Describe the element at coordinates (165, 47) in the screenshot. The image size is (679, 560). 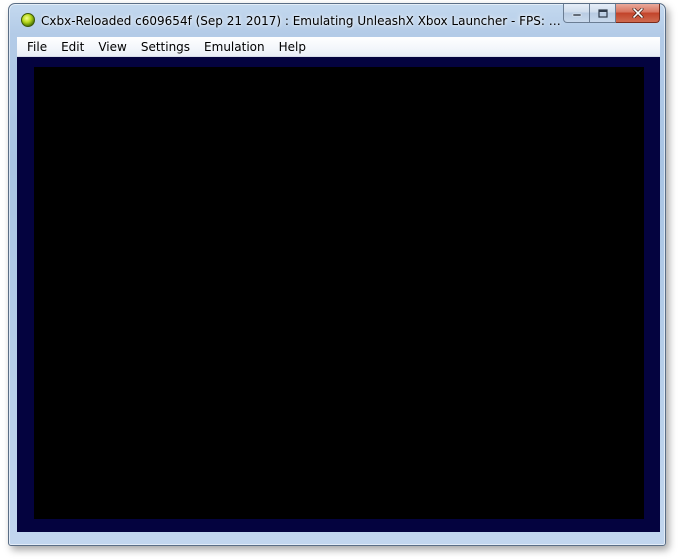
I see `menu-settings: Settings` at that location.